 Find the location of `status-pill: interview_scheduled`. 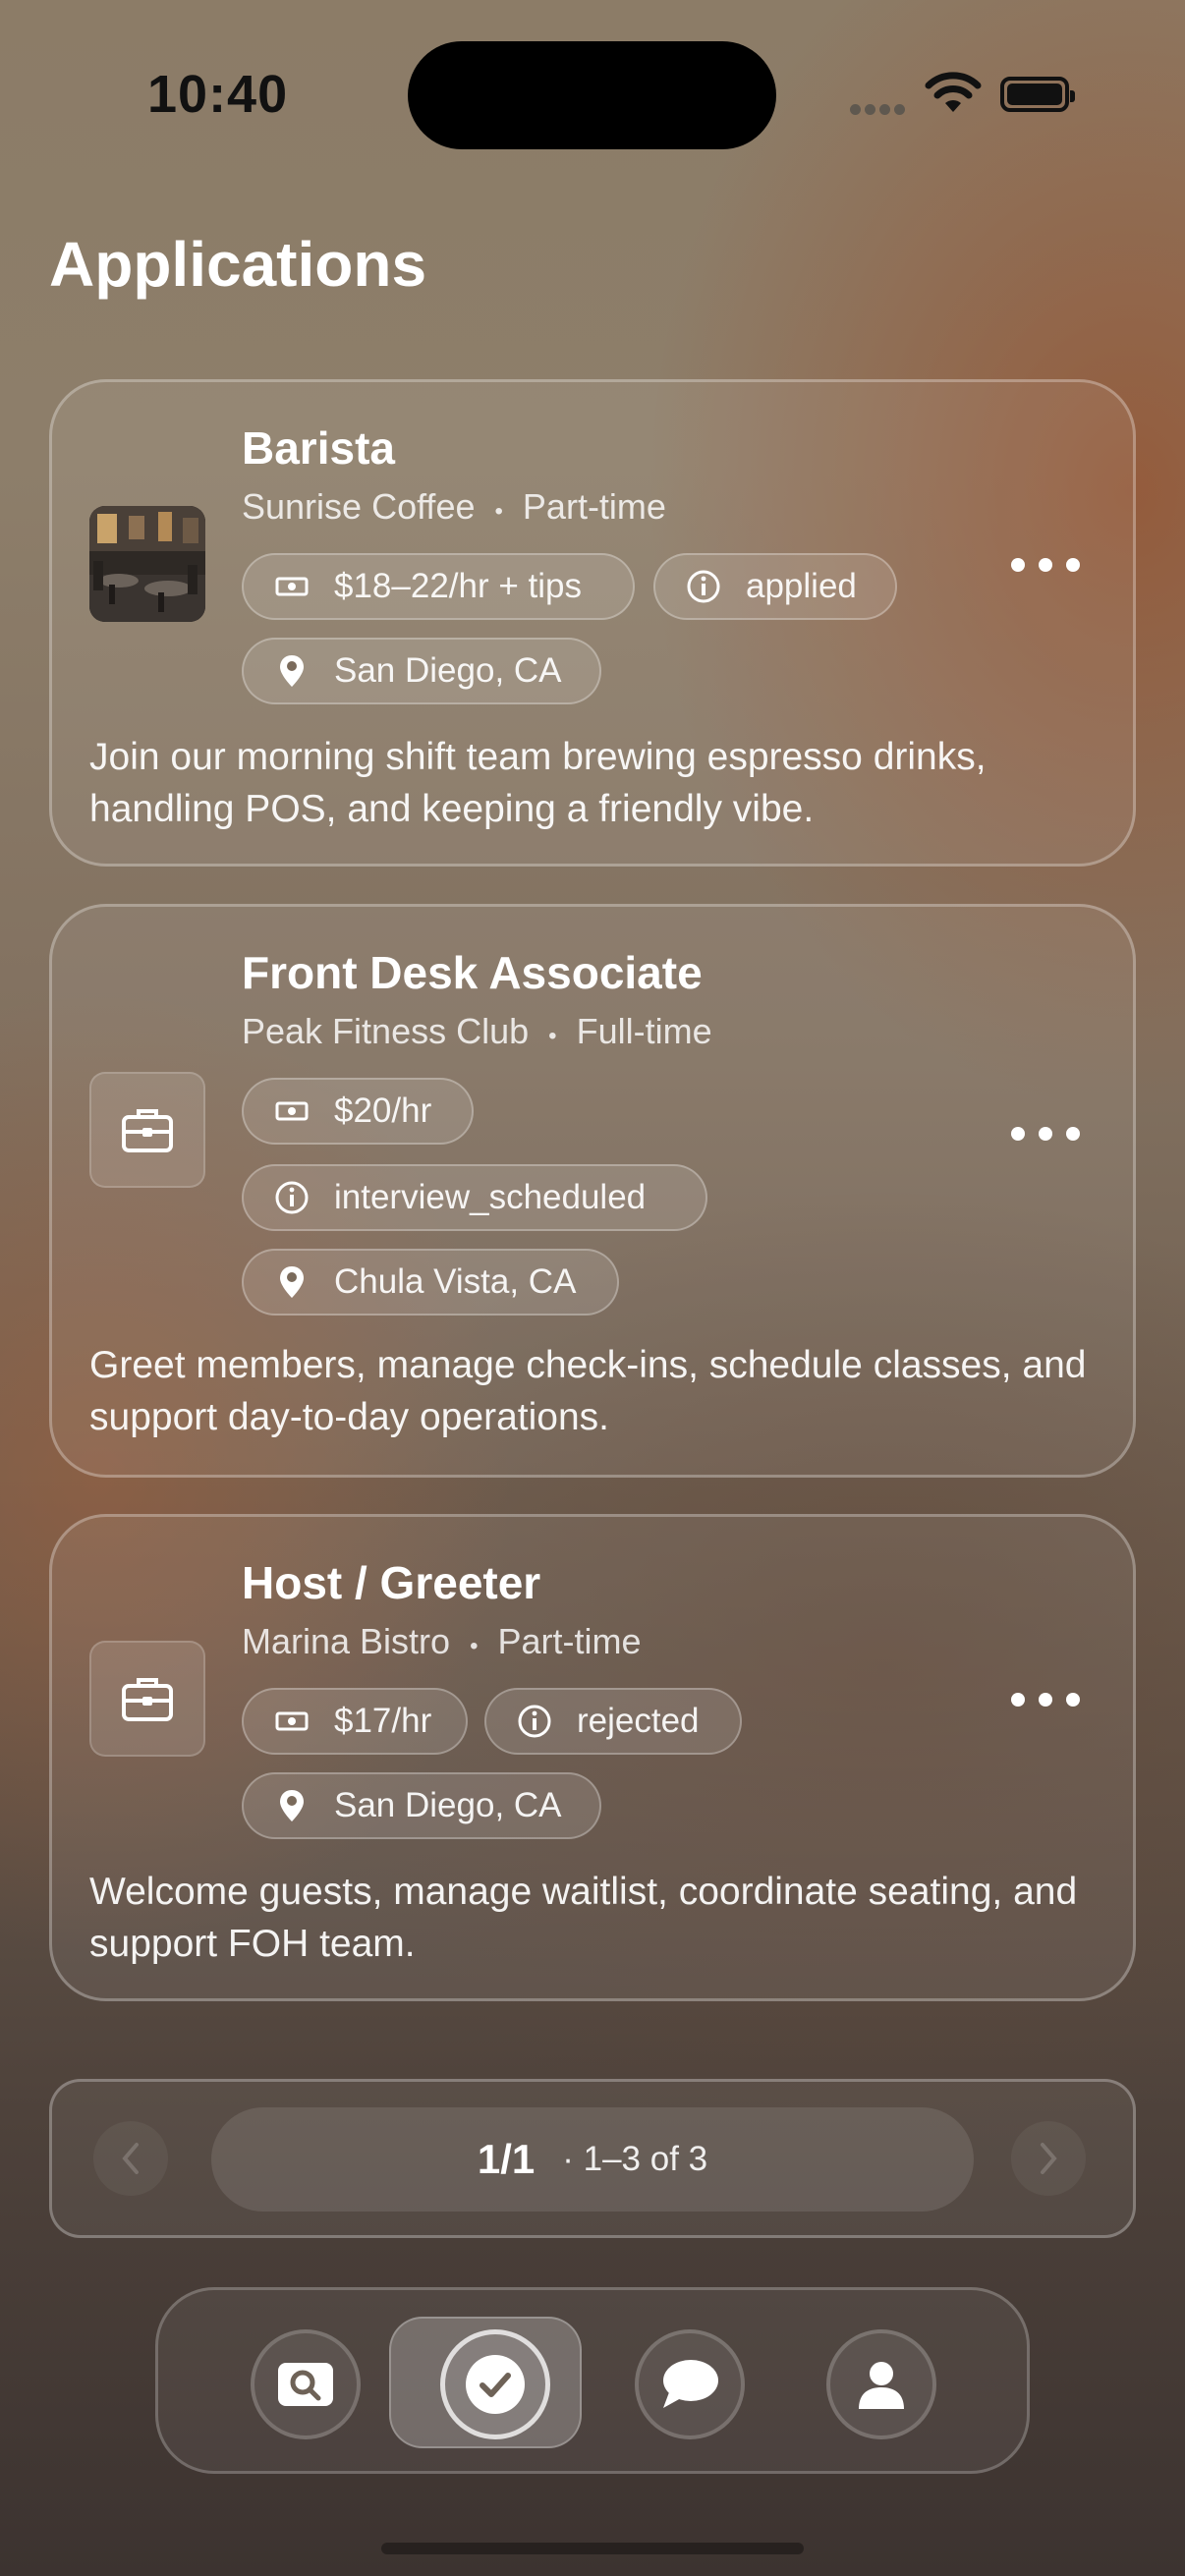

status-pill: interview_scheduled is located at coordinates (475, 1197).